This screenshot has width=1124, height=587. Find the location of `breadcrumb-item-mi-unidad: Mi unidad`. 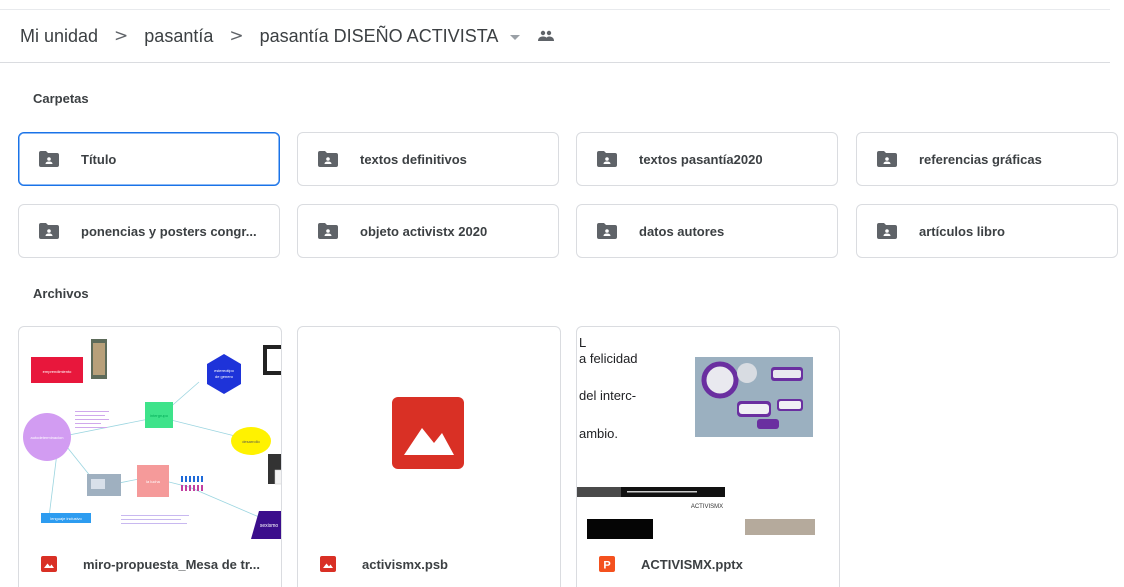

breadcrumb-item-mi-unidad: Mi unidad is located at coordinates (59, 36).